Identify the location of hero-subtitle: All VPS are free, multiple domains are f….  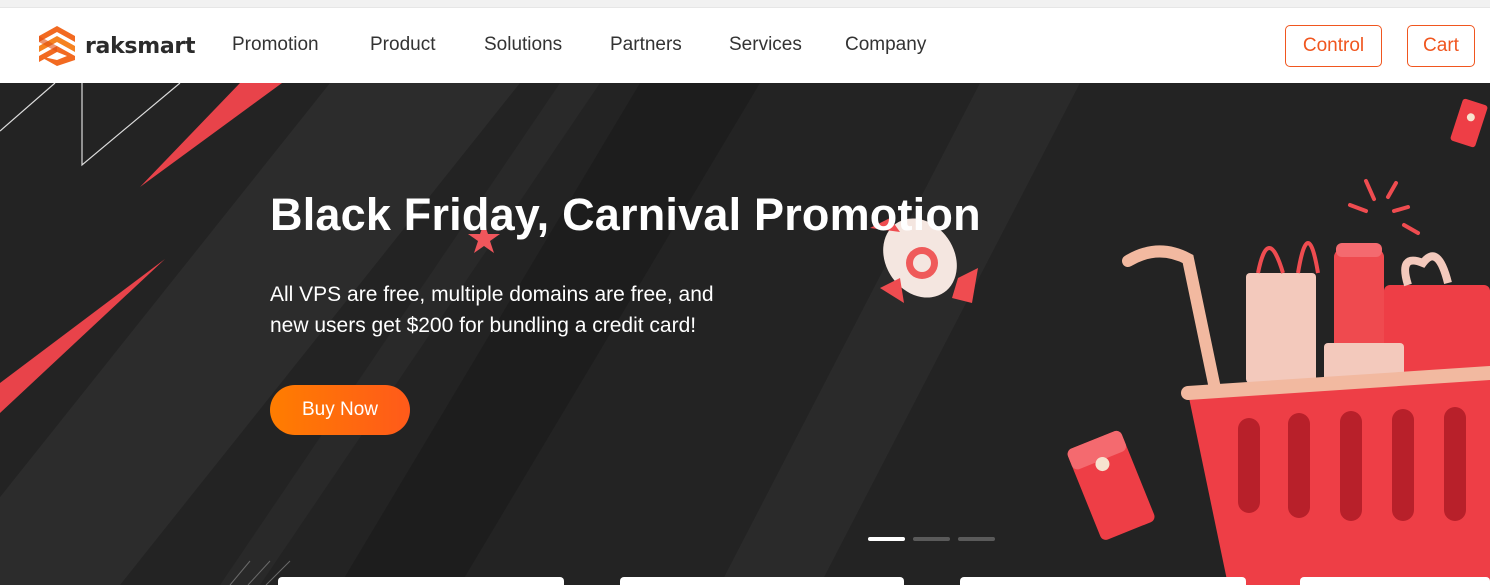
(550, 310).